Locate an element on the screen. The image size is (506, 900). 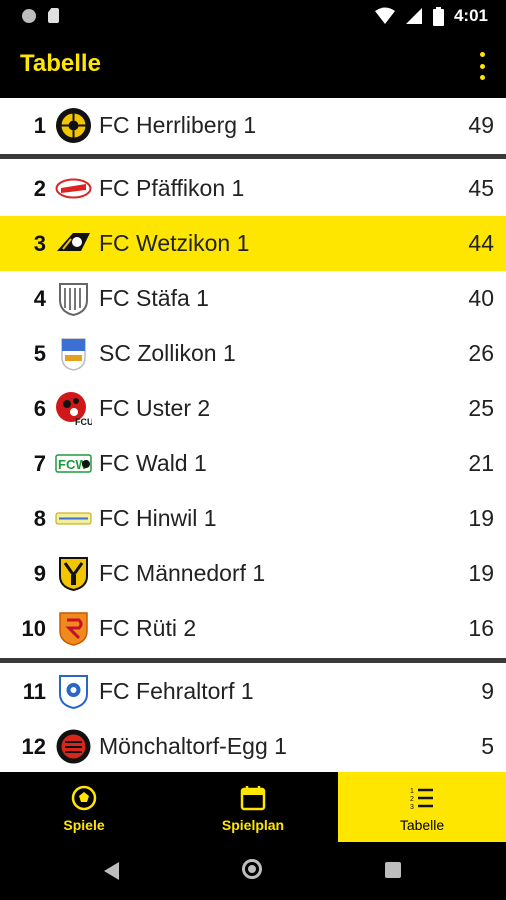
rank: 1 is located at coordinates (39, 125).